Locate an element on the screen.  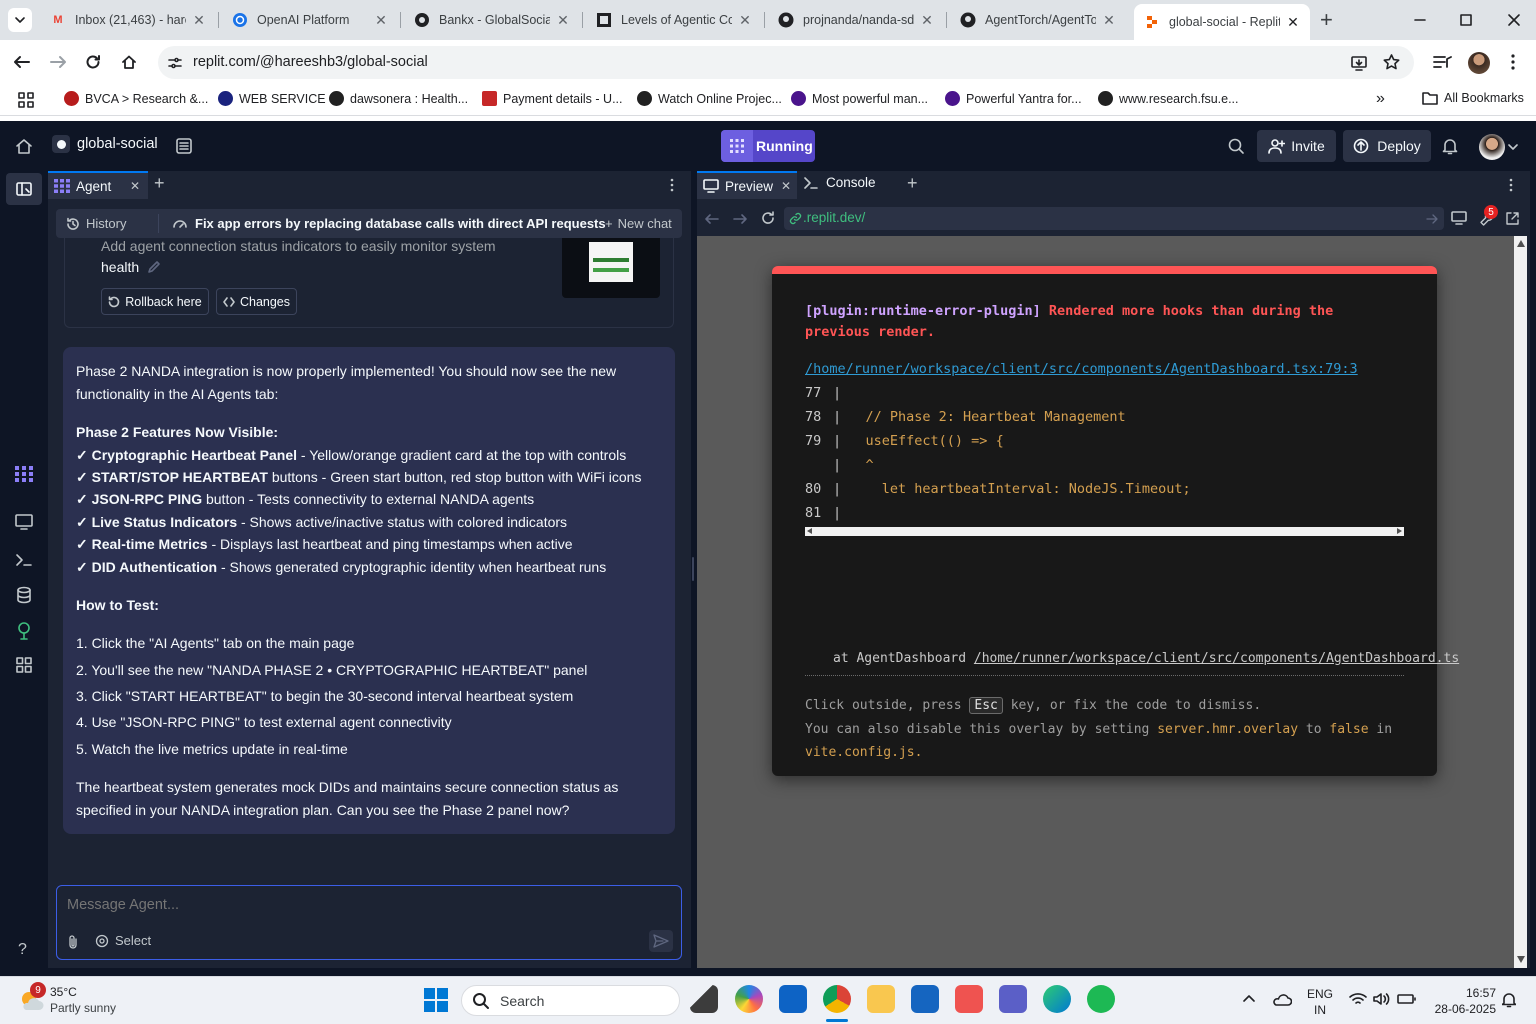
avatar-menu-chevron-icon is located at coordinates (1513, 147).